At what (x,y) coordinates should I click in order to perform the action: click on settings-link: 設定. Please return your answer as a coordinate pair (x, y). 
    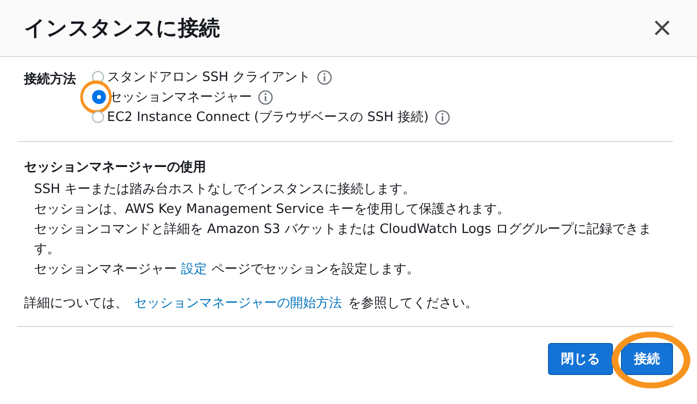
    Looking at the image, I should click on (194, 269).